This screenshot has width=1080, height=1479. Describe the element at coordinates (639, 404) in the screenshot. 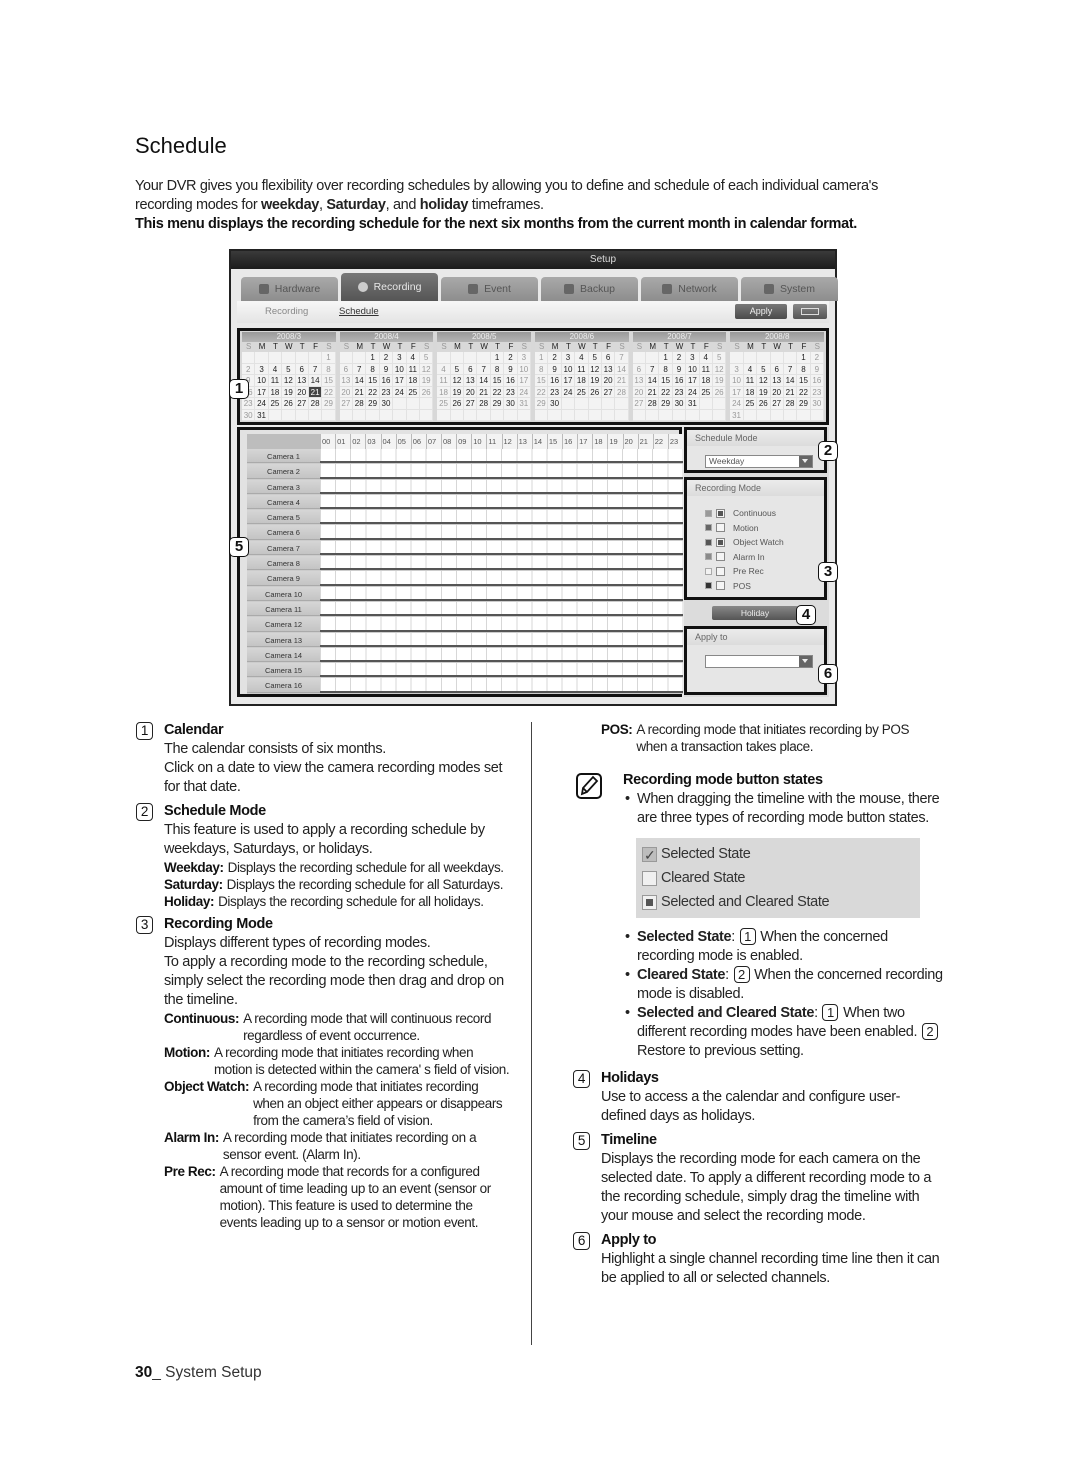

I see `calendar-day: 27` at that location.